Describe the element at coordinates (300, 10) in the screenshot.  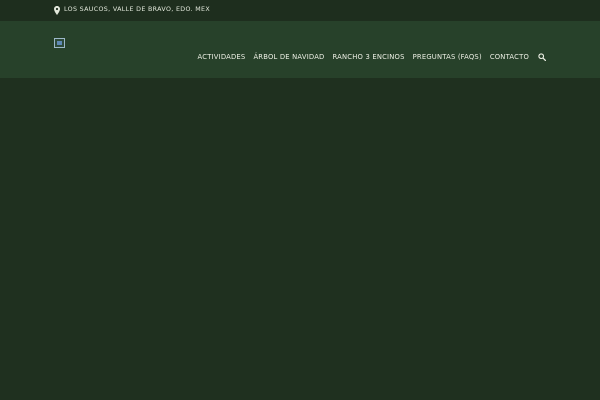
I see `top-bar: LOS SAUCOS, VALLE DE BRAVO, EDO. MEX` at that location.